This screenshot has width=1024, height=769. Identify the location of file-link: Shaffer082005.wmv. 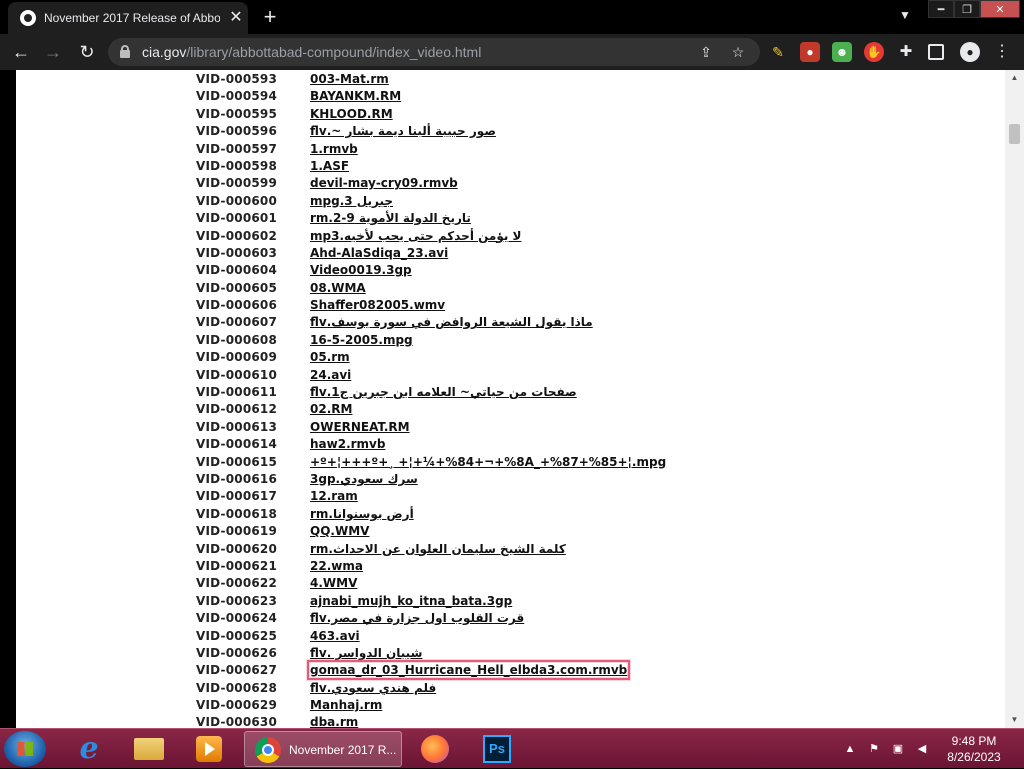
(377, 305).